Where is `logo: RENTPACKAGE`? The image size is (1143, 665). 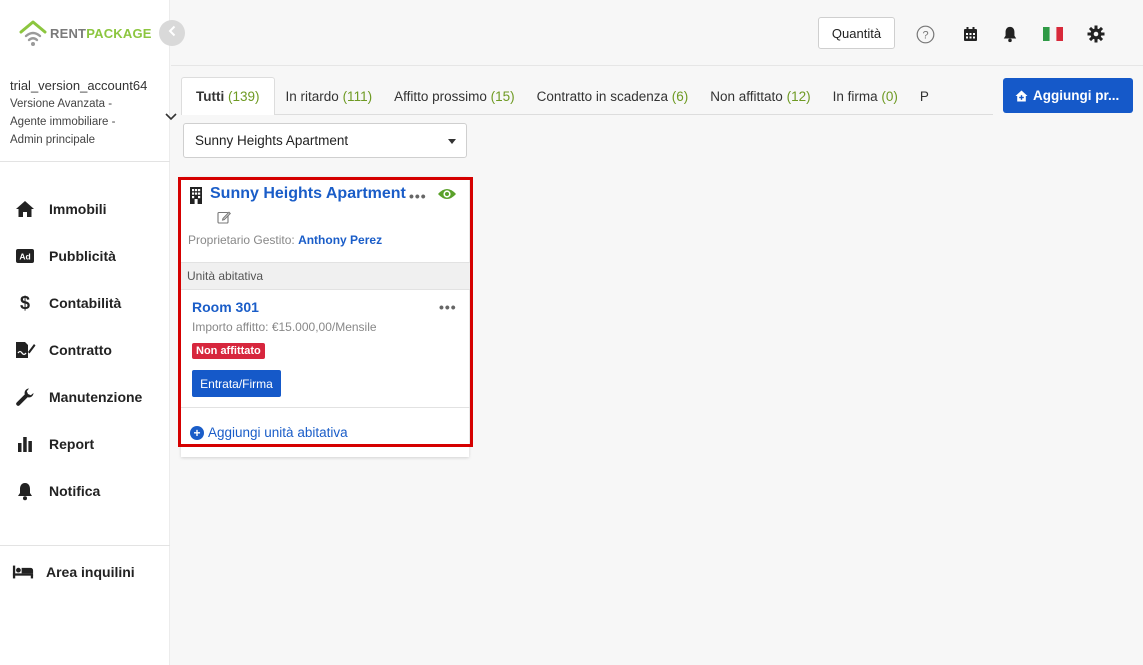 logo: RENTPACKAGE is located at coordinates (85, 33).